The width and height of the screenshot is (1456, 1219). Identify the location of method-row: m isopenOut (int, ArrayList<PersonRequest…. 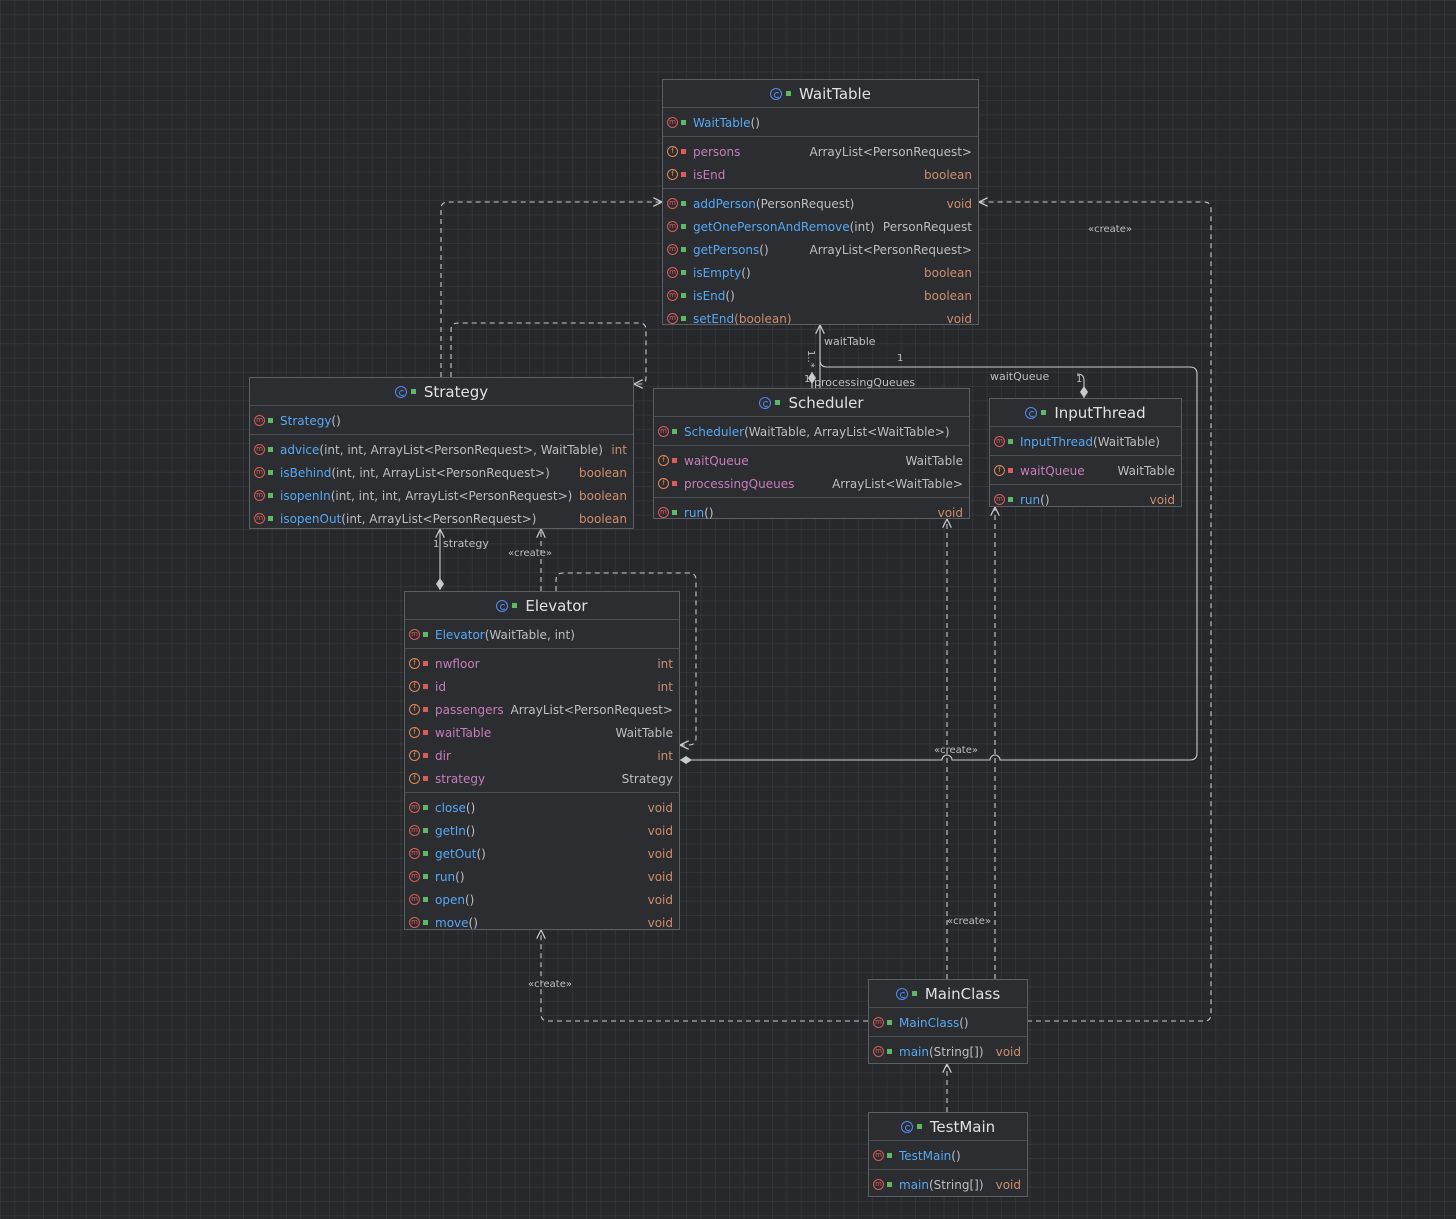
(441, 518).